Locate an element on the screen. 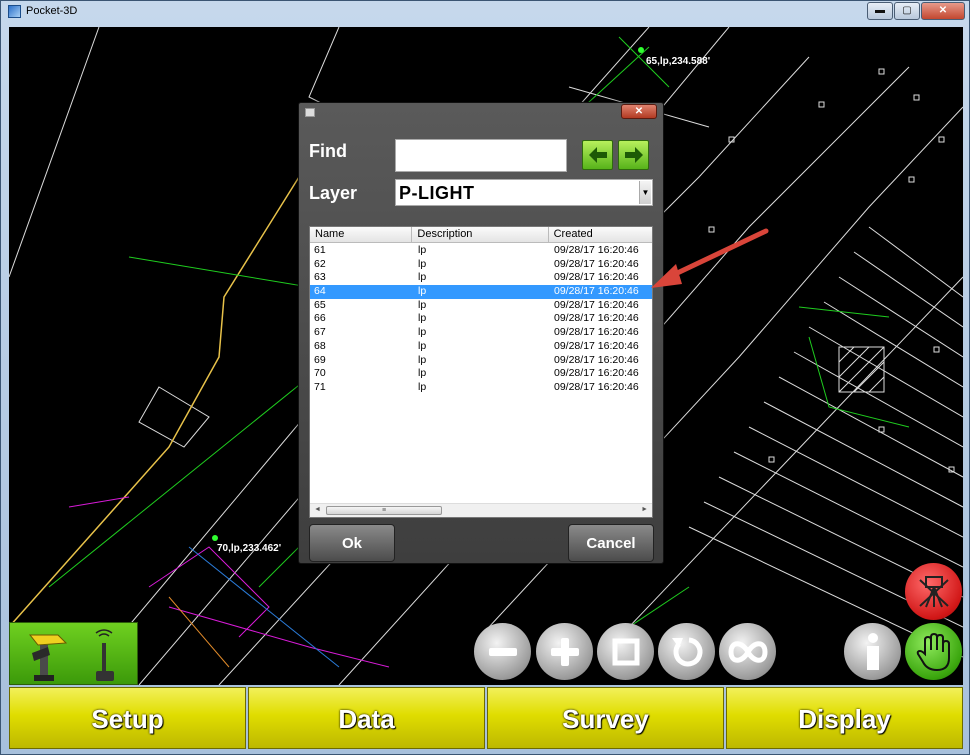  list-header: Name Description Created is located at coordinates (481, 235).